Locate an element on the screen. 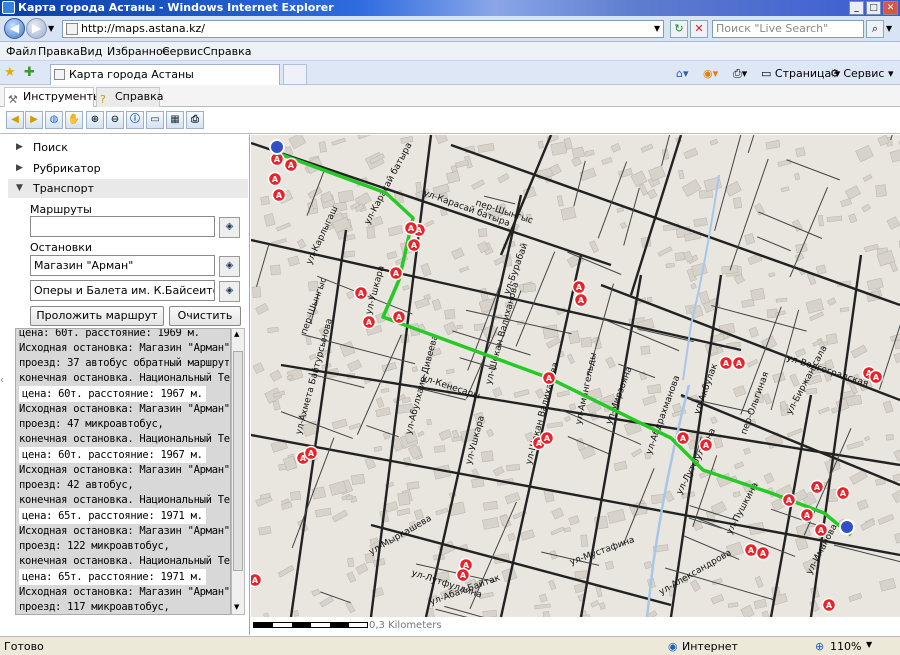 The width and height of the screenshot is (900, 655). clear-button: Очистить is located at coordinates (205, 316).